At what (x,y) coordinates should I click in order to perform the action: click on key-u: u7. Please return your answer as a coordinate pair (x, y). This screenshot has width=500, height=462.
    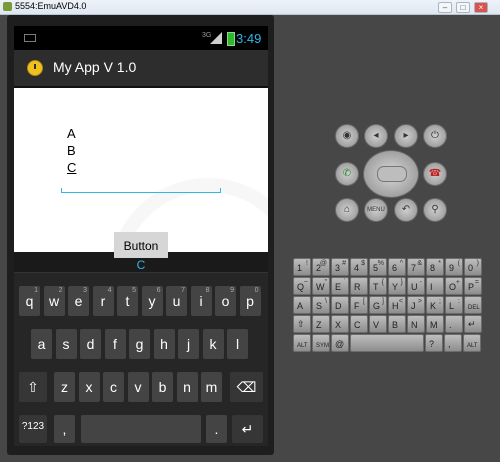
    Looking at the image, I should click on (176, 301).